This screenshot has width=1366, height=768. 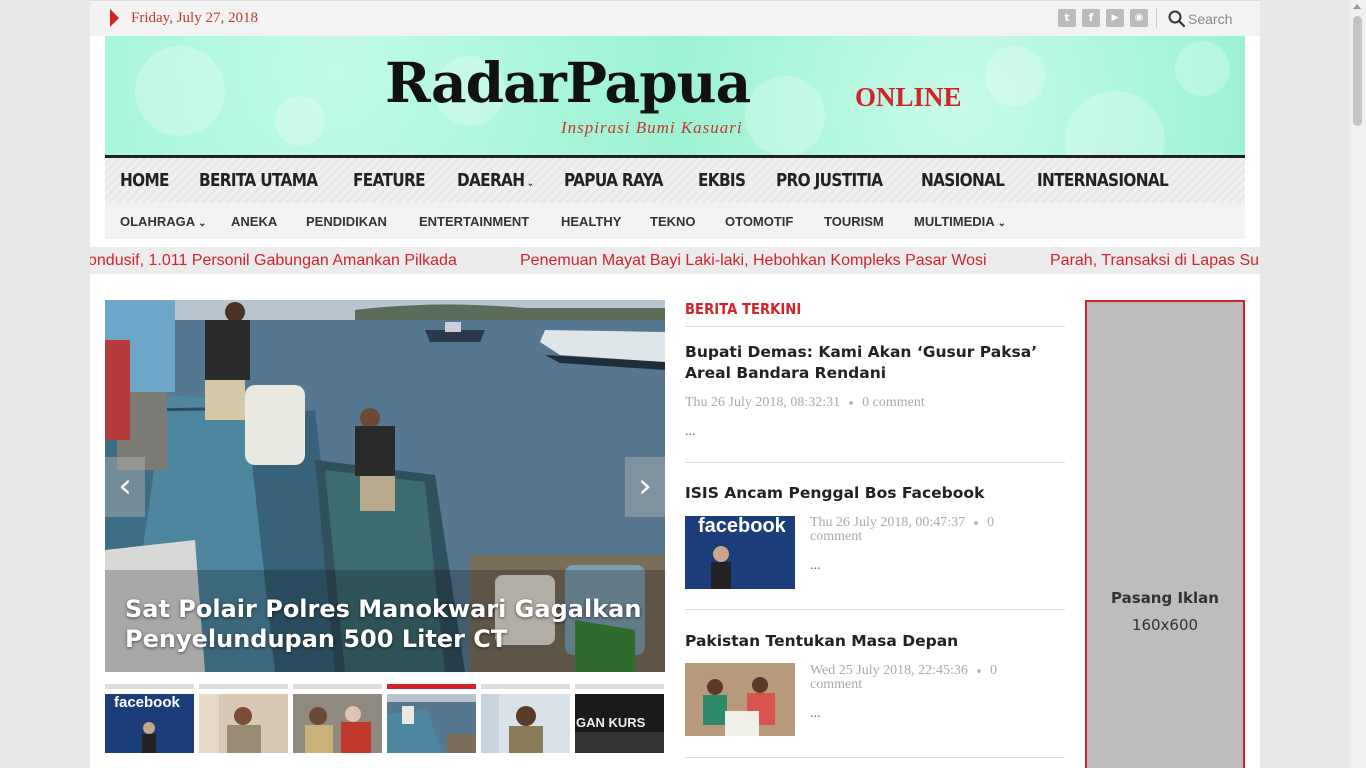 I want to click on subnav-item-otomotif: OTOMOTIF, so click(x=759, y=221).